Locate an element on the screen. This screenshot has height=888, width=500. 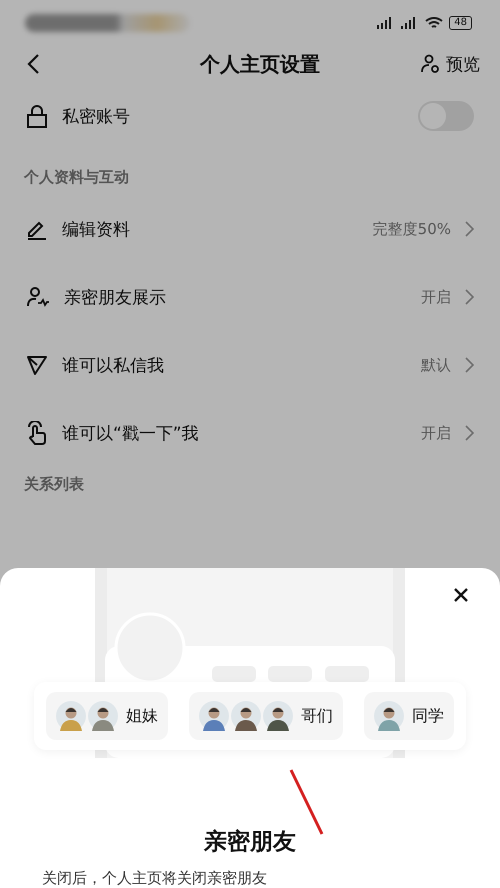
back-icon is located at coordinates (33, 64).